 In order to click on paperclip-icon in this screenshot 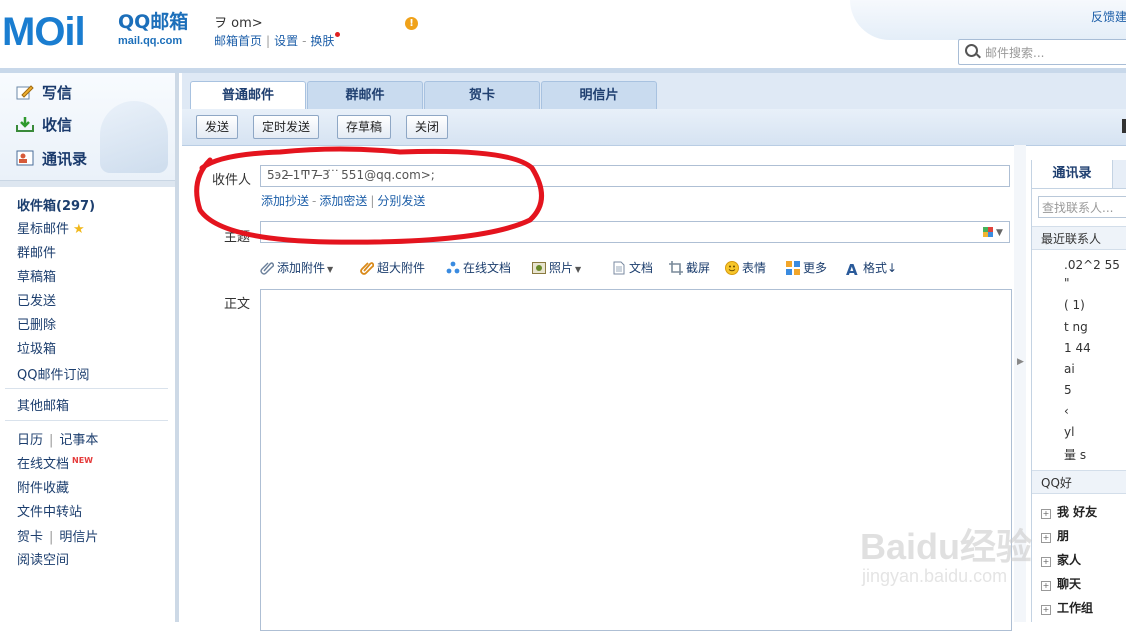, I will do `click(267, 268)`.